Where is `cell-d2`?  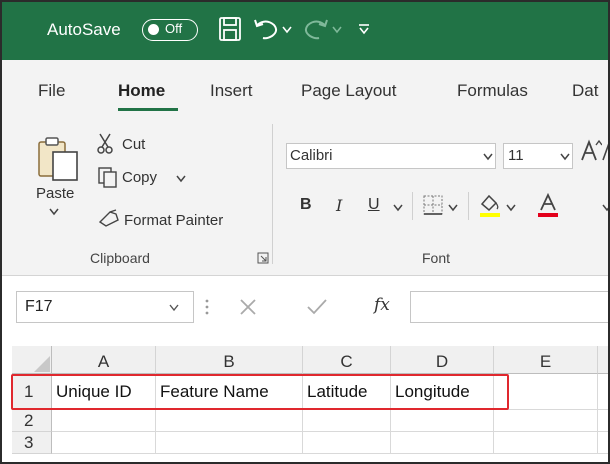
cell-d2 is located at coordinates (442, 421).